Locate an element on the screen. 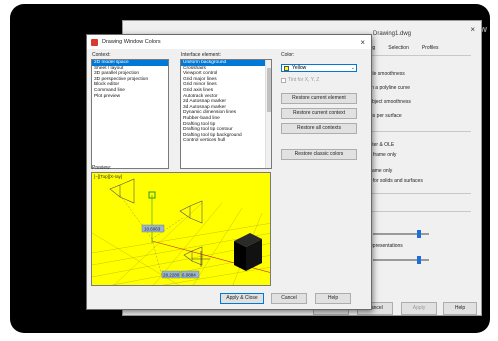 This screenshot has height=341, width=498. black-cube is located at coordinates (248, 252).